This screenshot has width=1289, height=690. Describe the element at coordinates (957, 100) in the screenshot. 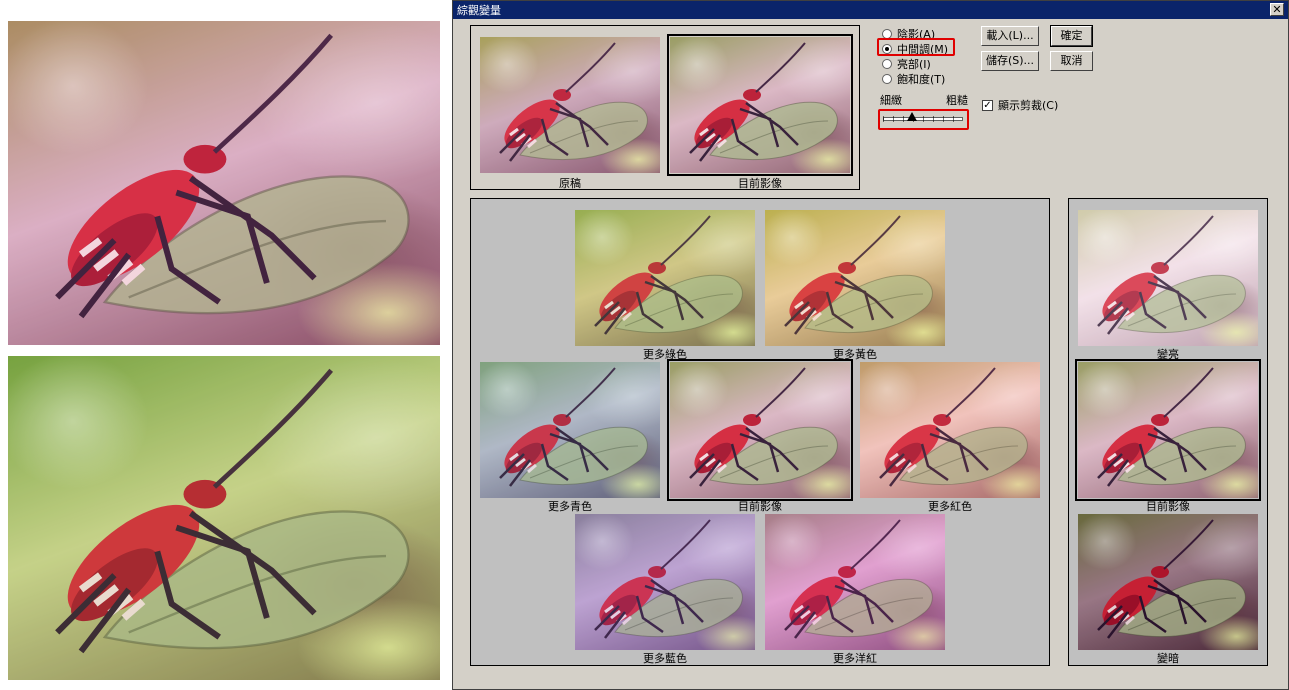

I see `slider-coarse-label: 粗糙` at that location.